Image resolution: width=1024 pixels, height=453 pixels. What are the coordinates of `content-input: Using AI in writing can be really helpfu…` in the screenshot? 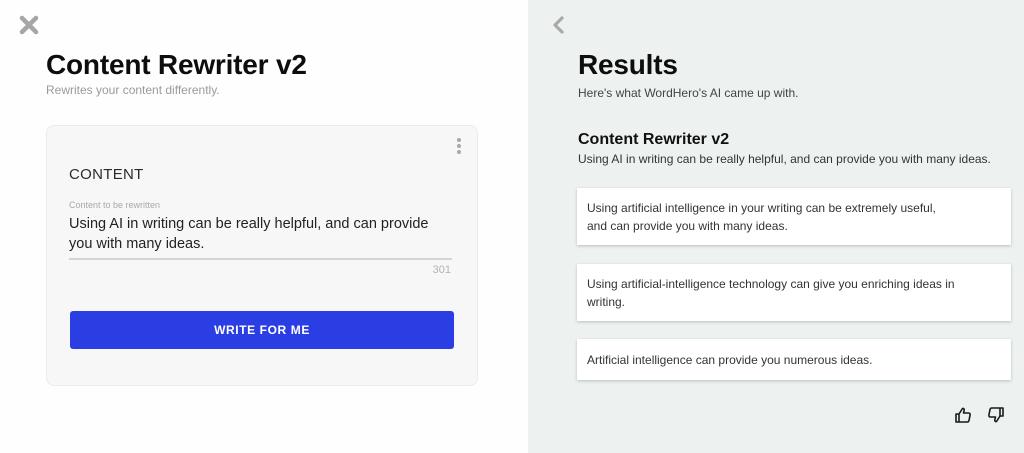 It's located at (259, 236).